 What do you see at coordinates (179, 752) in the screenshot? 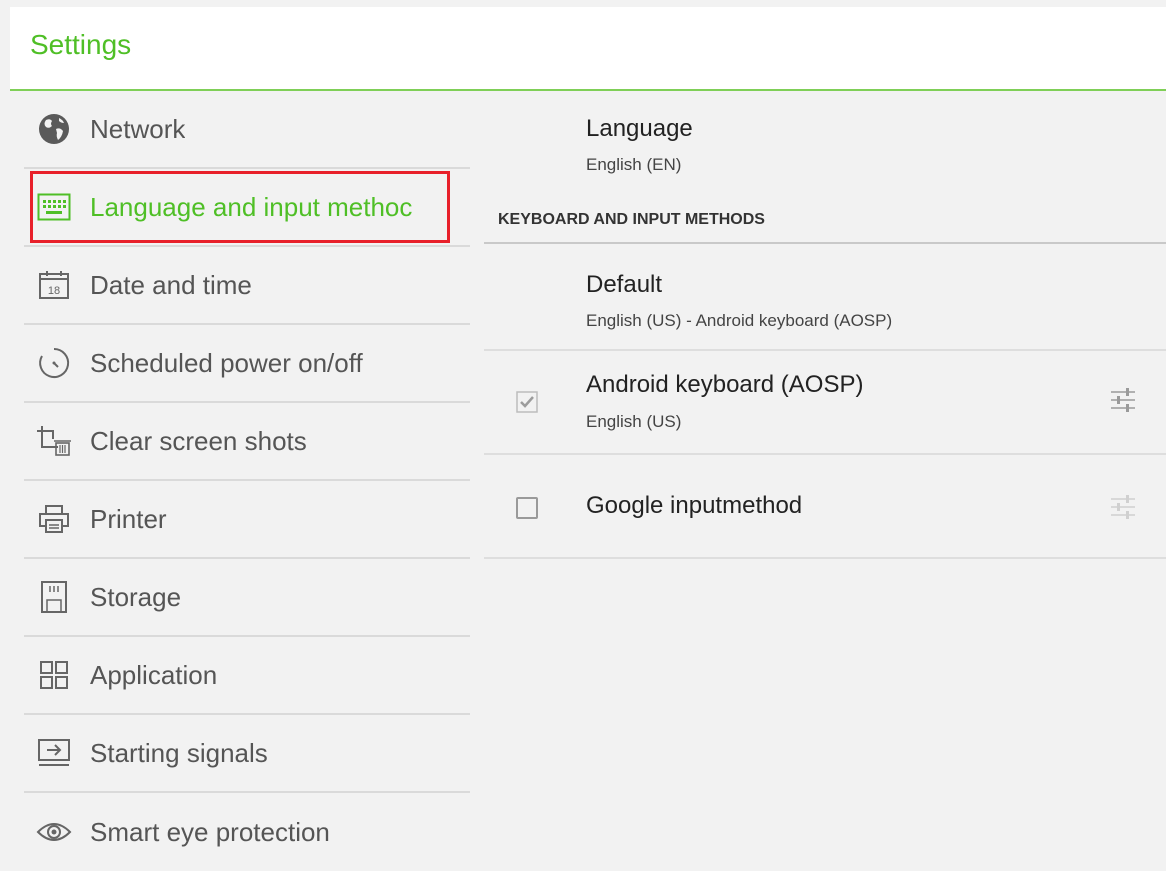
I see `sidebar-item-label: Starting signals` at bounding box center [179, 752].